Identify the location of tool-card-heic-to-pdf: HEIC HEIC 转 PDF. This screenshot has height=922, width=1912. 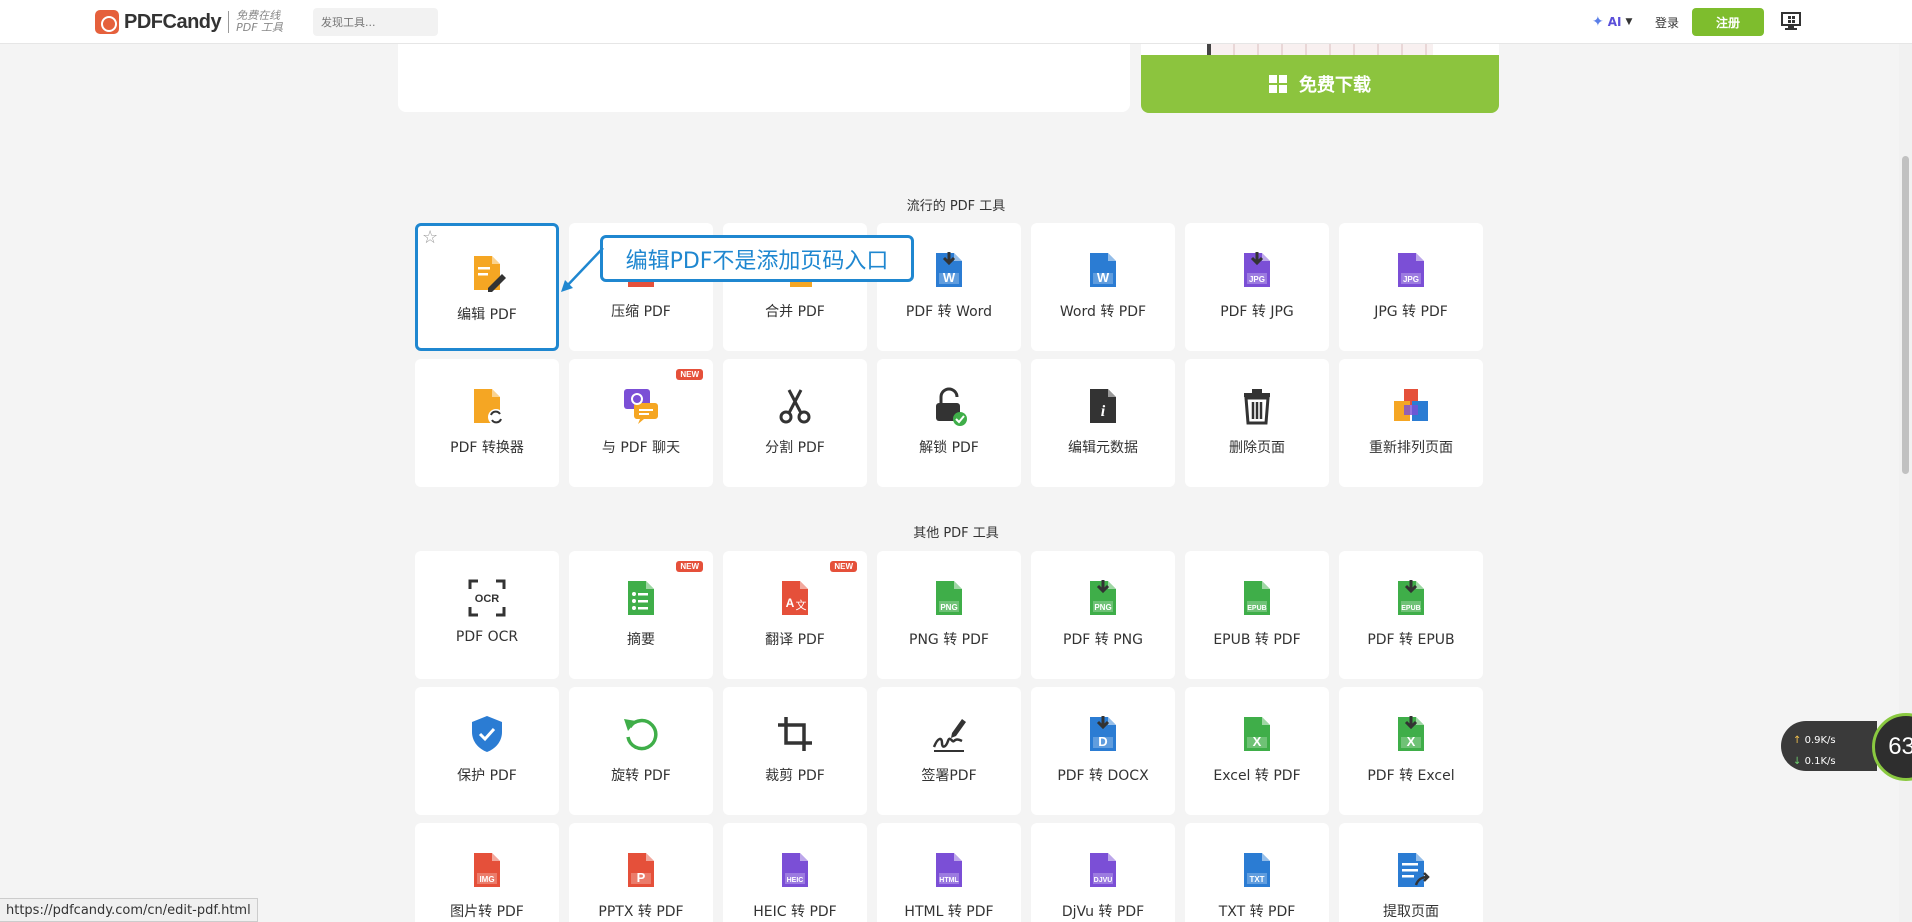
(795, 872).